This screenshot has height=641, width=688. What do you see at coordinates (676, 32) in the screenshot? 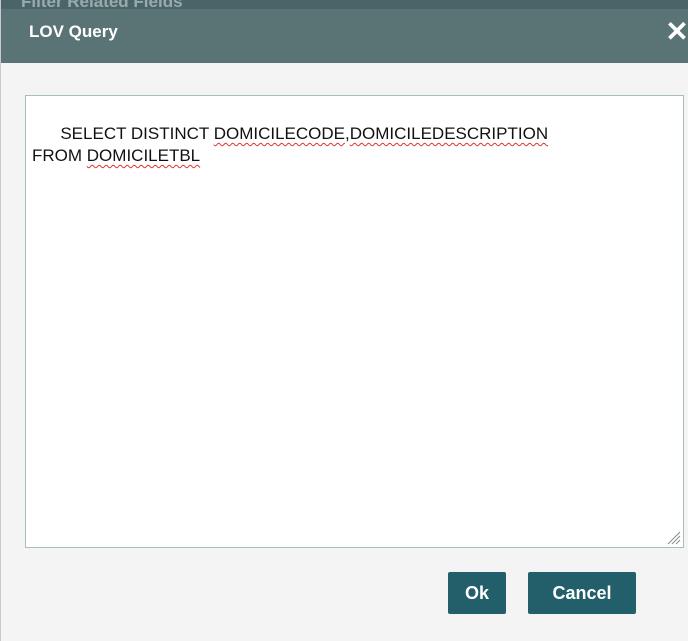
I see `close-icon: ✕` at bounding box center [676, 32].